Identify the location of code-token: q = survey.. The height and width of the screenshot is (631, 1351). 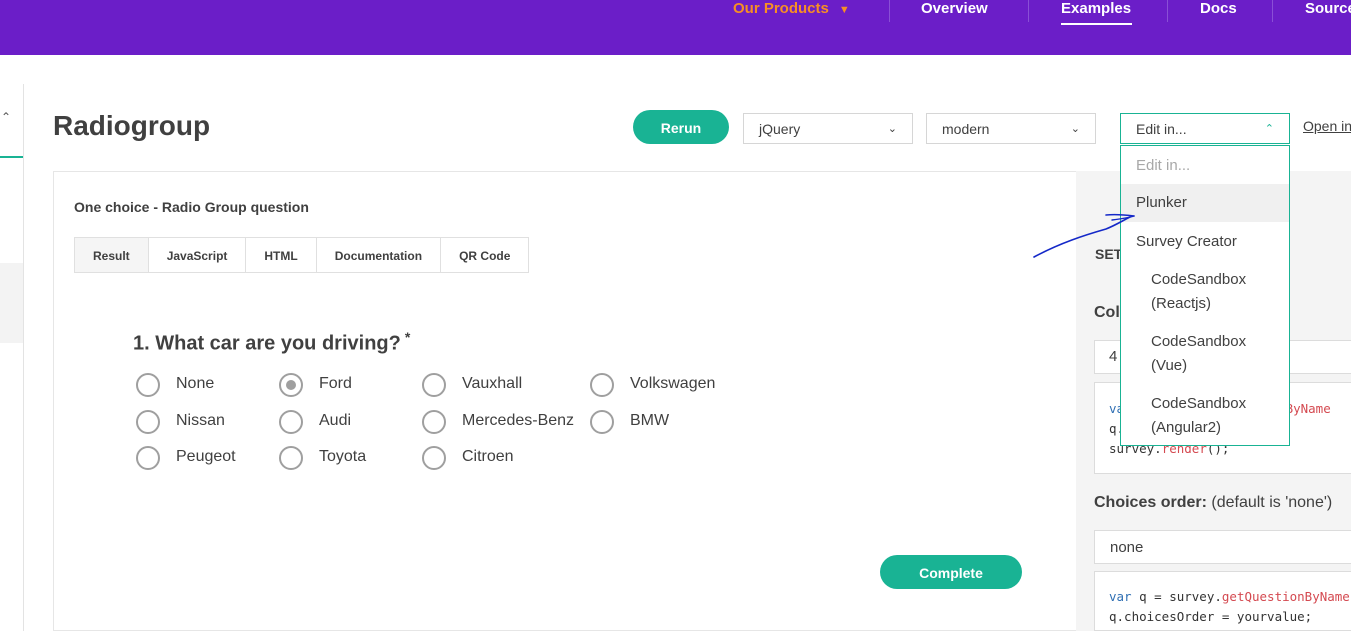
(1176, 596).